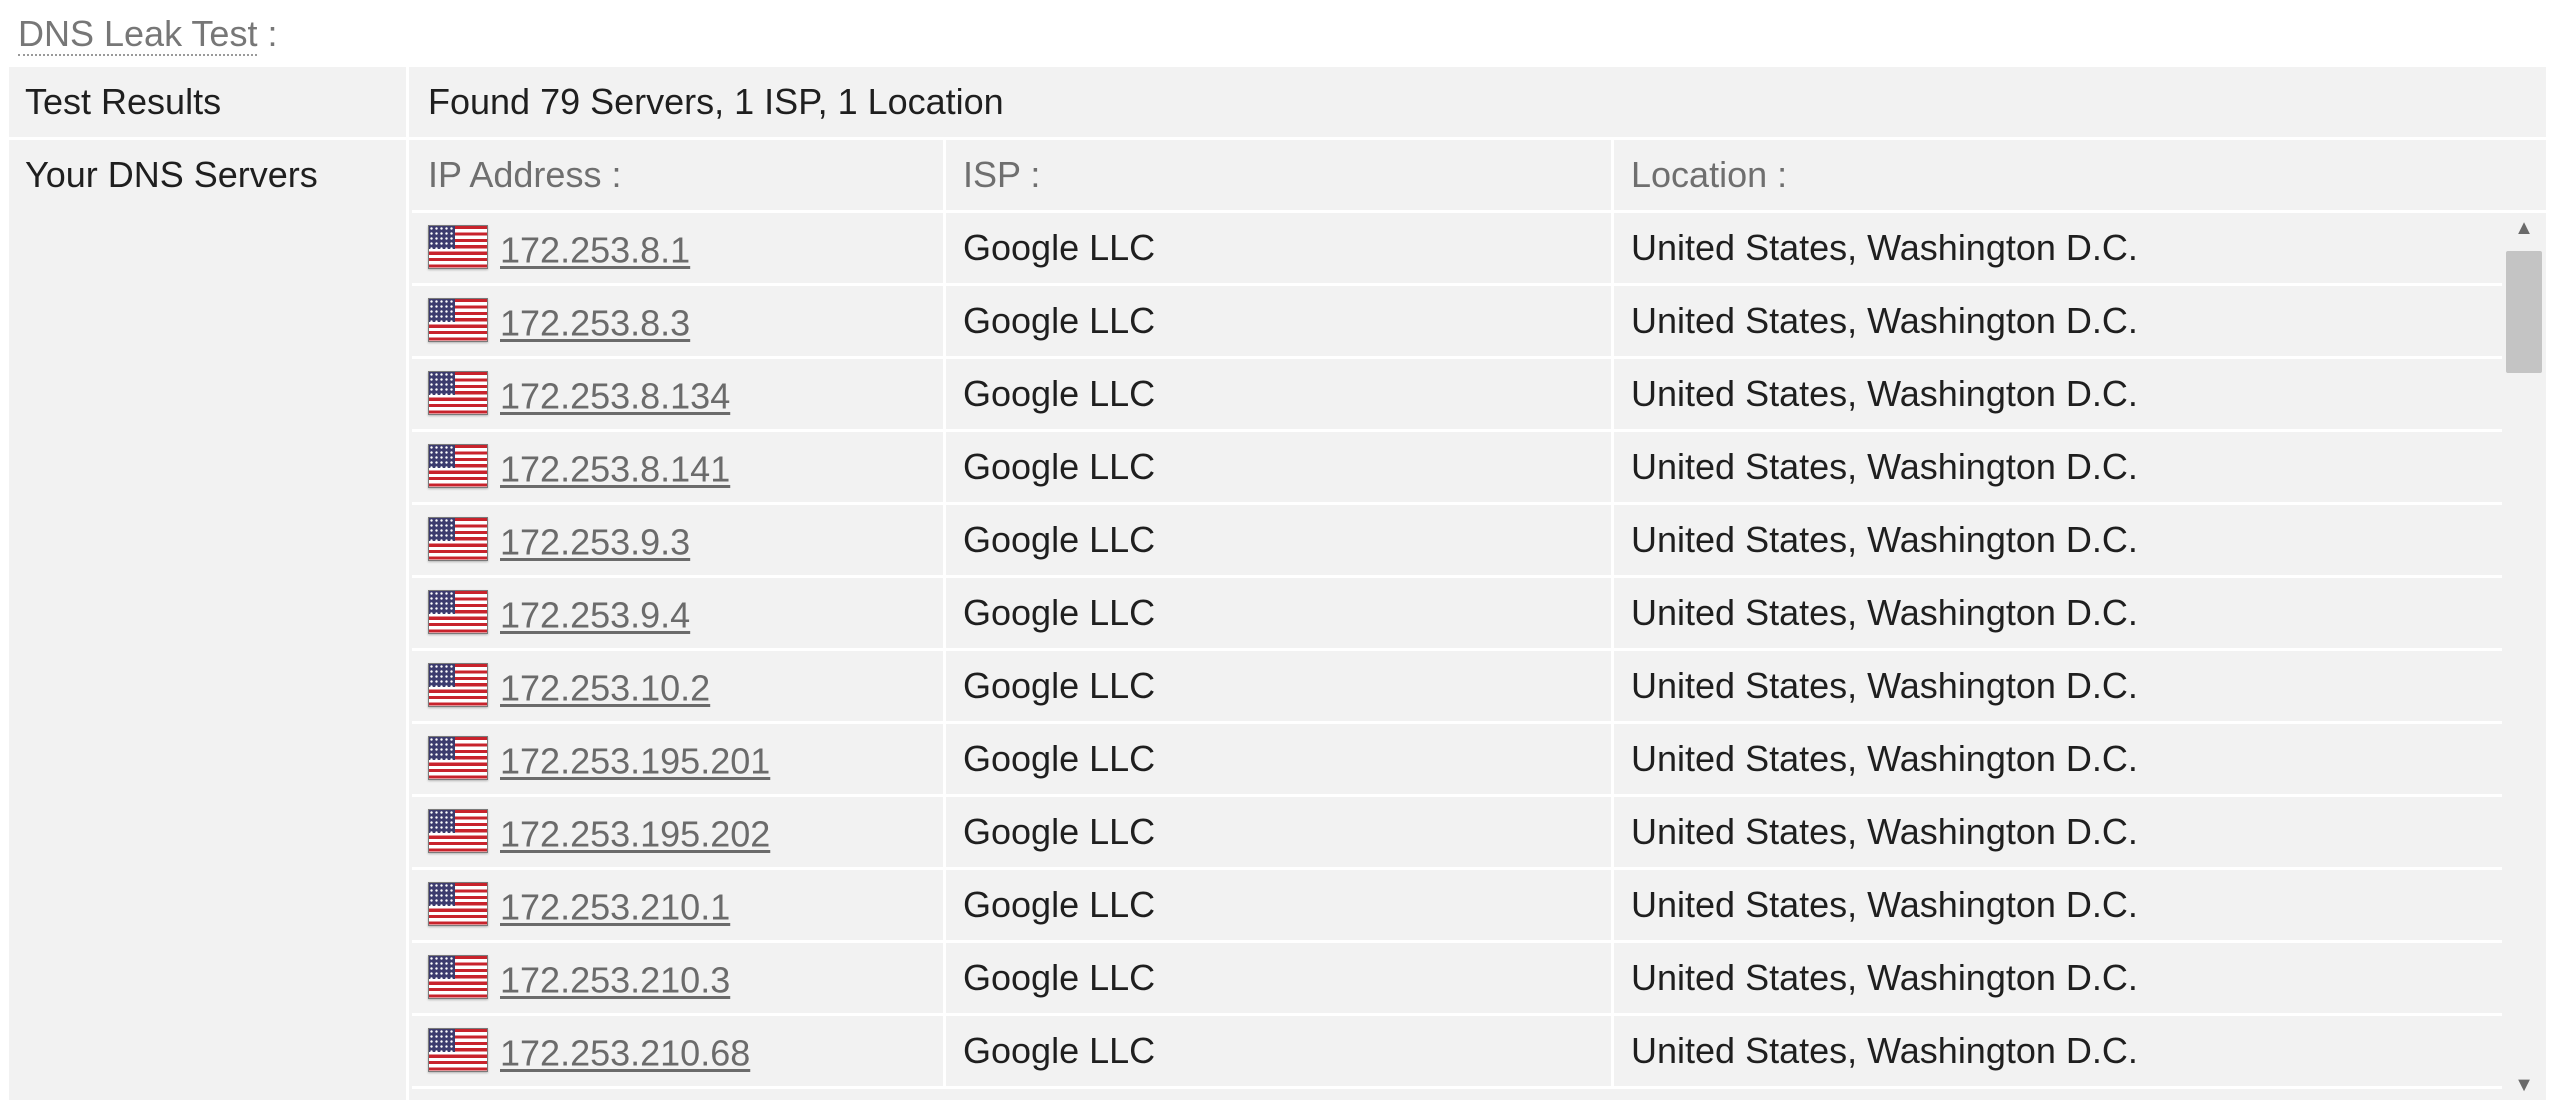 The image size is (2560, 1110). What do you see at coordinates (138, 34) in the screenshot?
I see `page-title-text: DNS Leak Test` at bounding box center [138, 34].